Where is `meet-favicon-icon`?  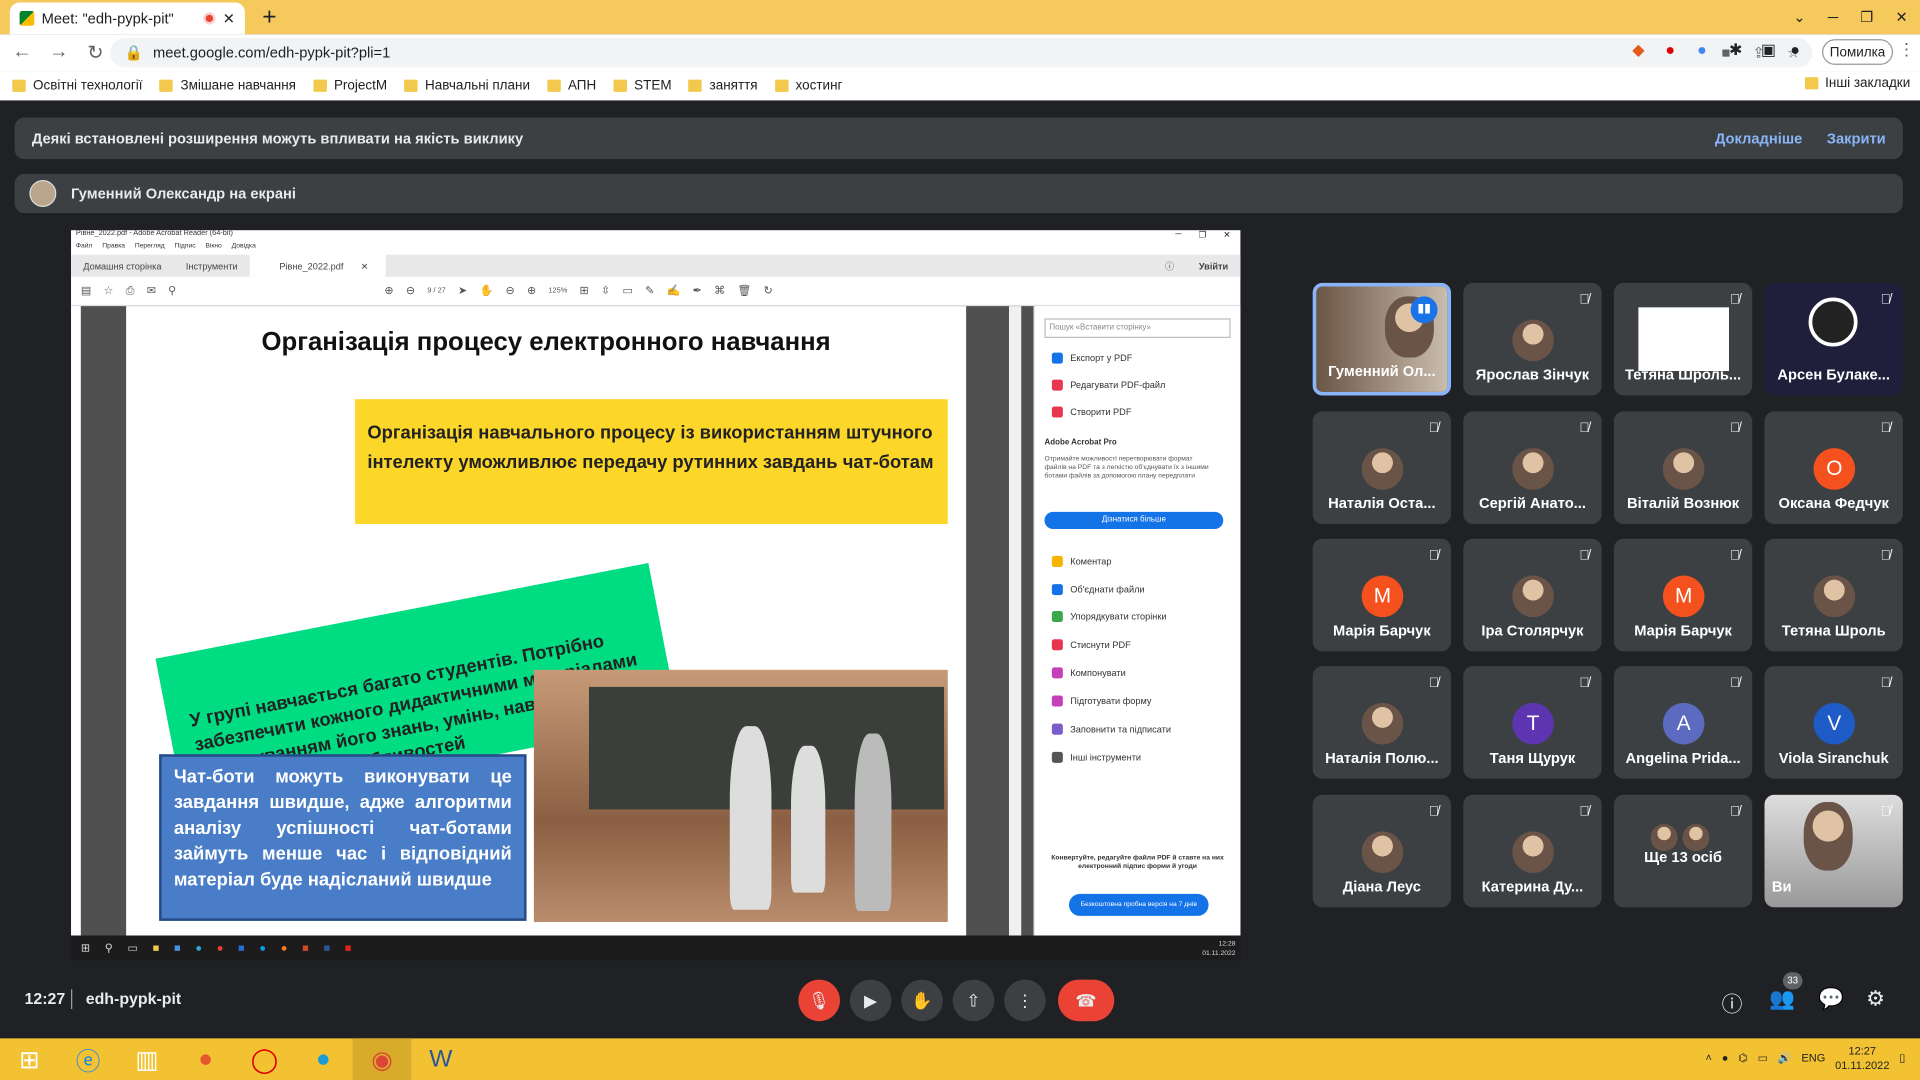 meet-favicon-icon is located at coordinates (27, 18).